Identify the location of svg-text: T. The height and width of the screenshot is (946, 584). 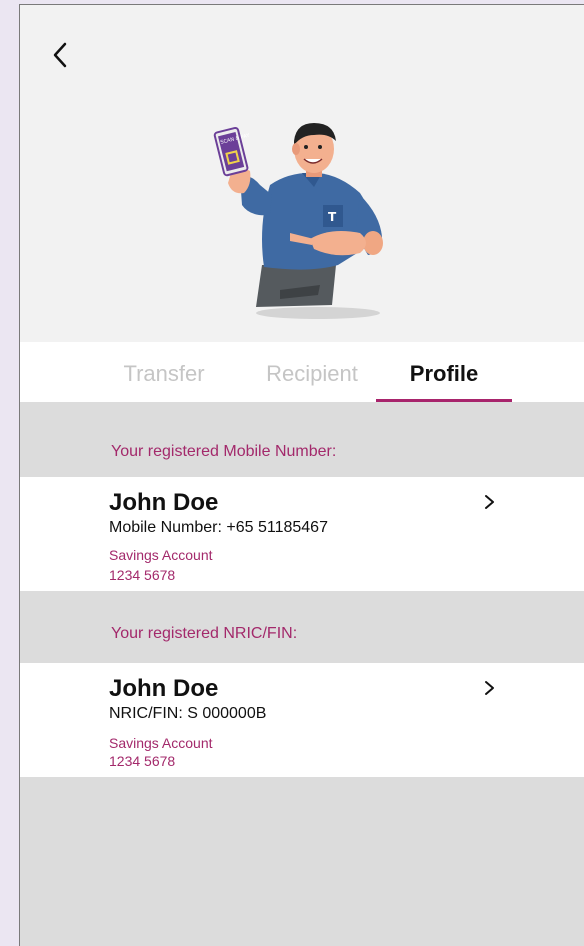
(332, 217).